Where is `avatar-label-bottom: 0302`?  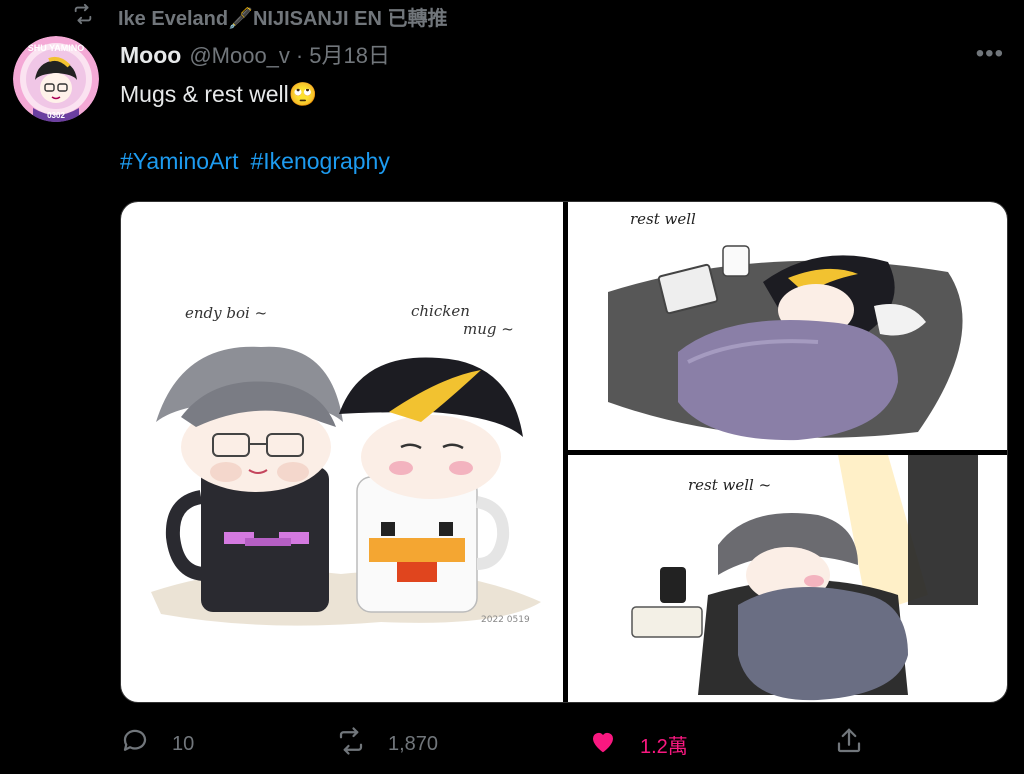
avatar-label-bottom: 0302 is located at coordinates (56, 115).